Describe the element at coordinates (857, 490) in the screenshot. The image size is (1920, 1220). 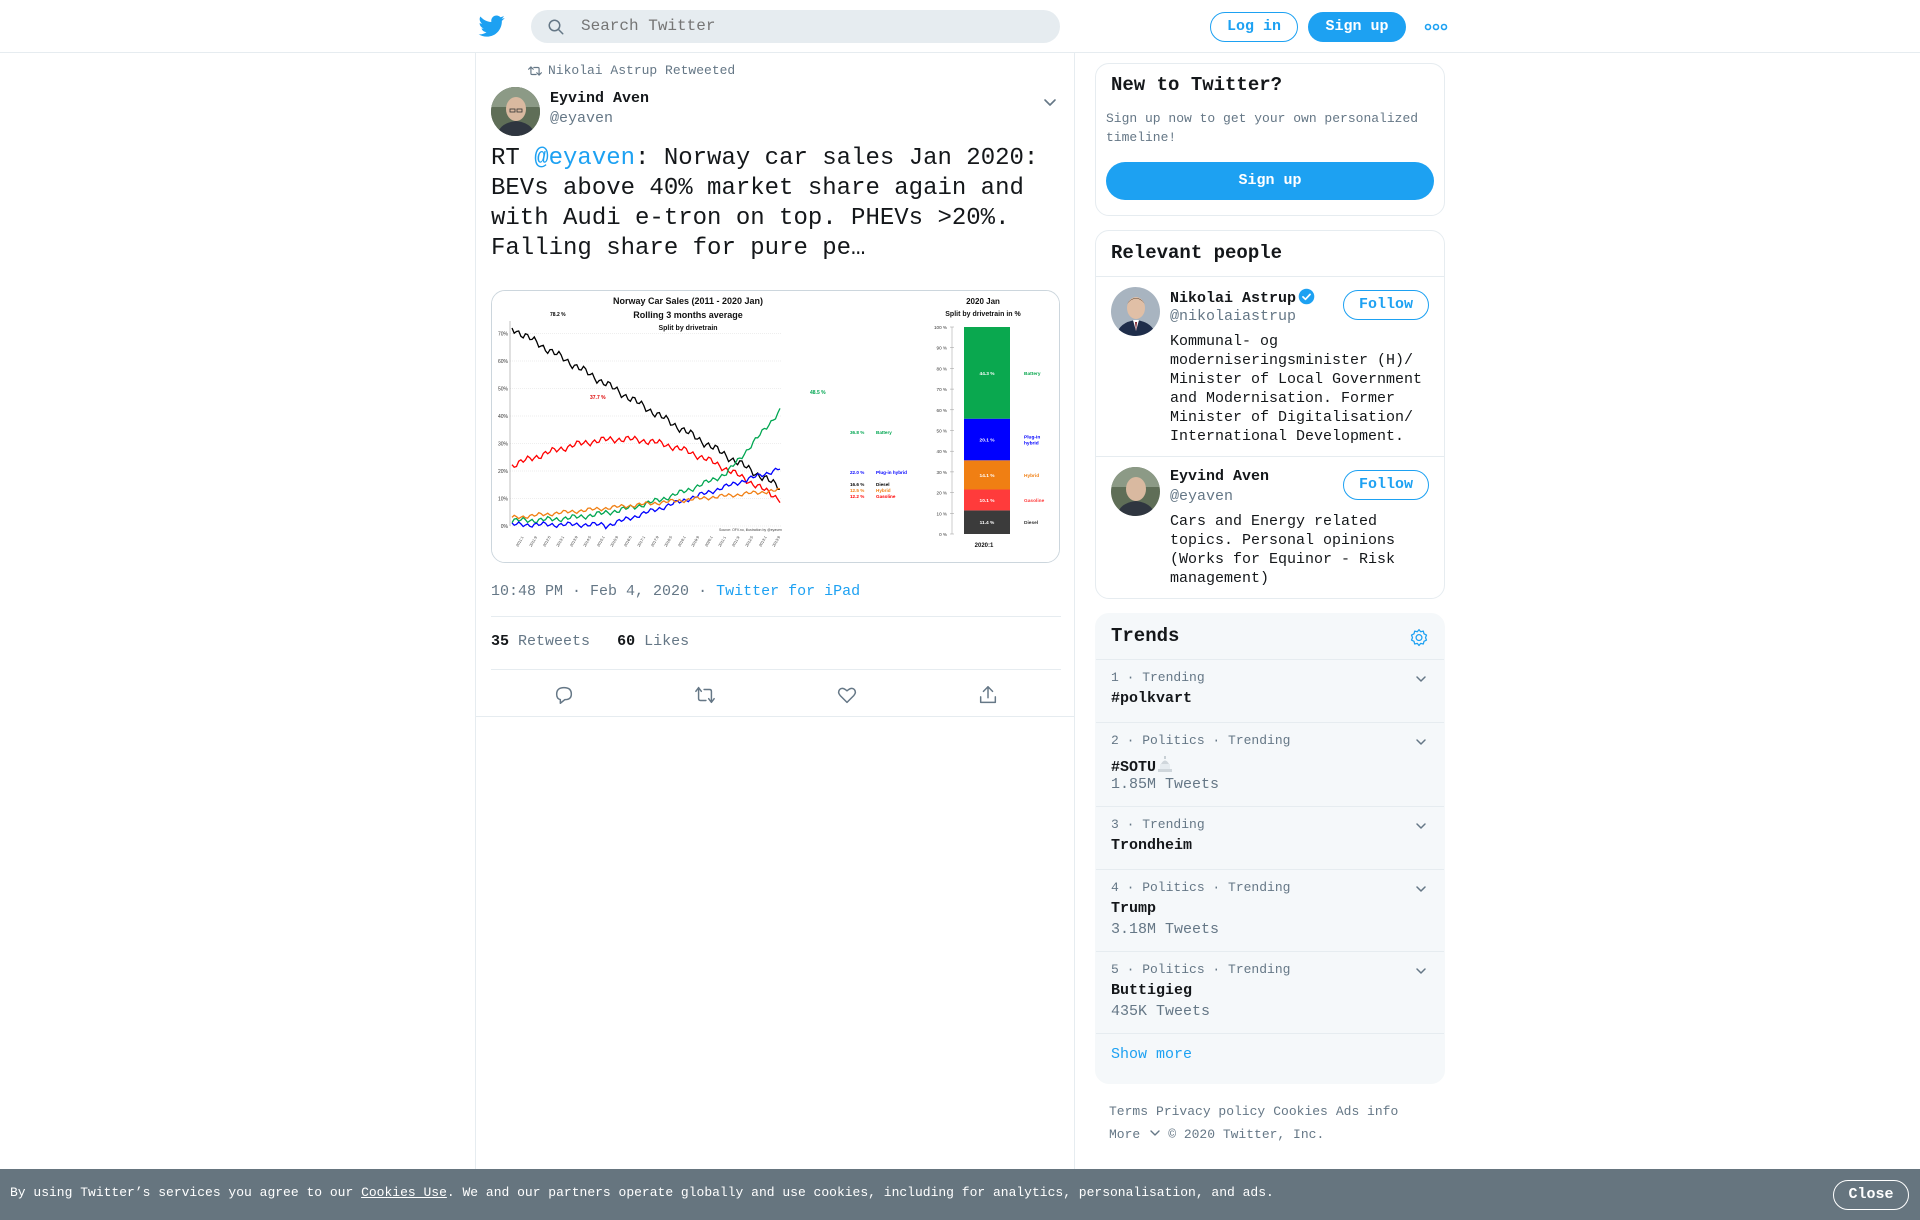
I see `line-end-value: 12.5 %` at that location.